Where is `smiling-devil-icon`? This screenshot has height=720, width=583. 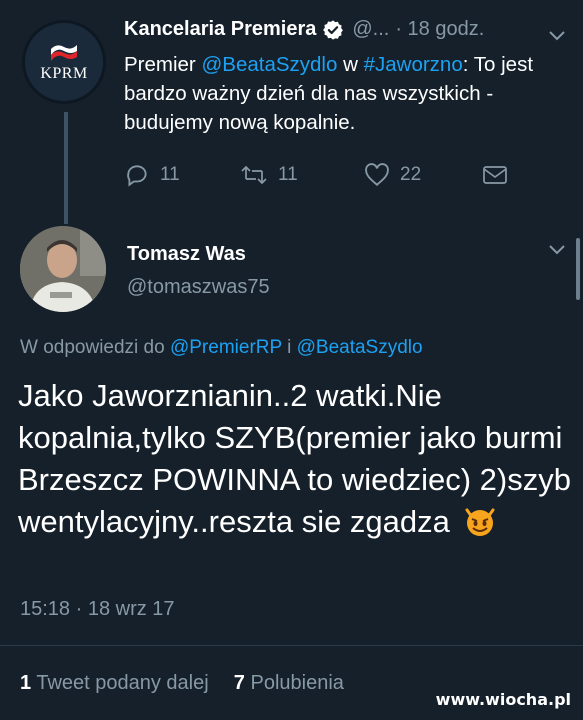 smiling-devil-icon is located at coordinates (480, 522).